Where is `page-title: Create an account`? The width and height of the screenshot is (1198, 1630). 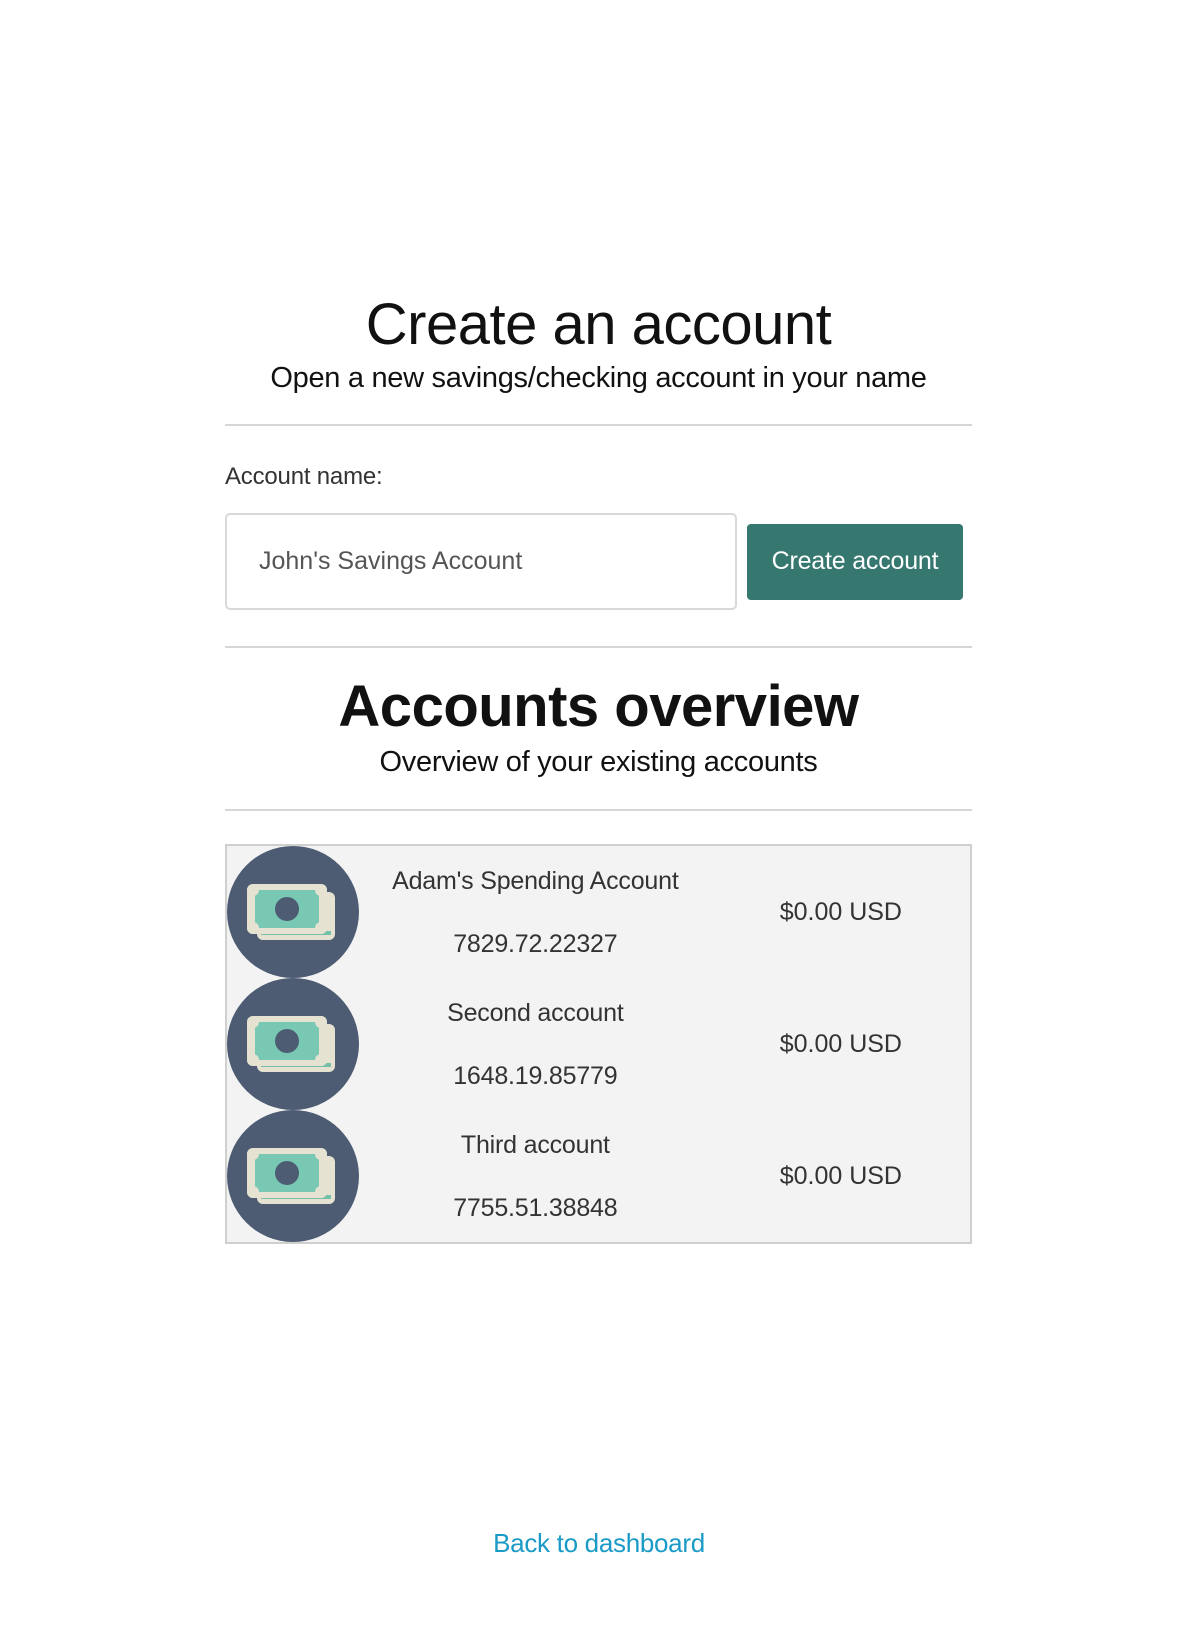
page-title: Create an account is located at coordinates (598, 324).